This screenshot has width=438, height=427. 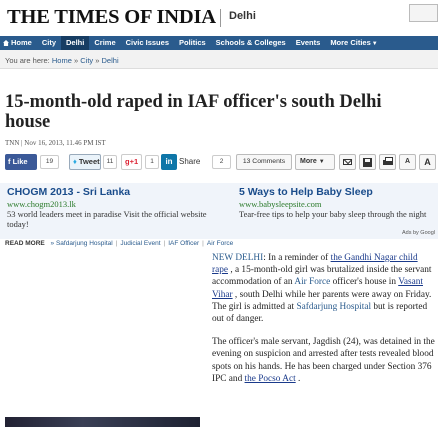 What do you see at coordinates (220, 243) in the screenshot?
I see `tag-link: Air Force` at bounding box center [220, 243].